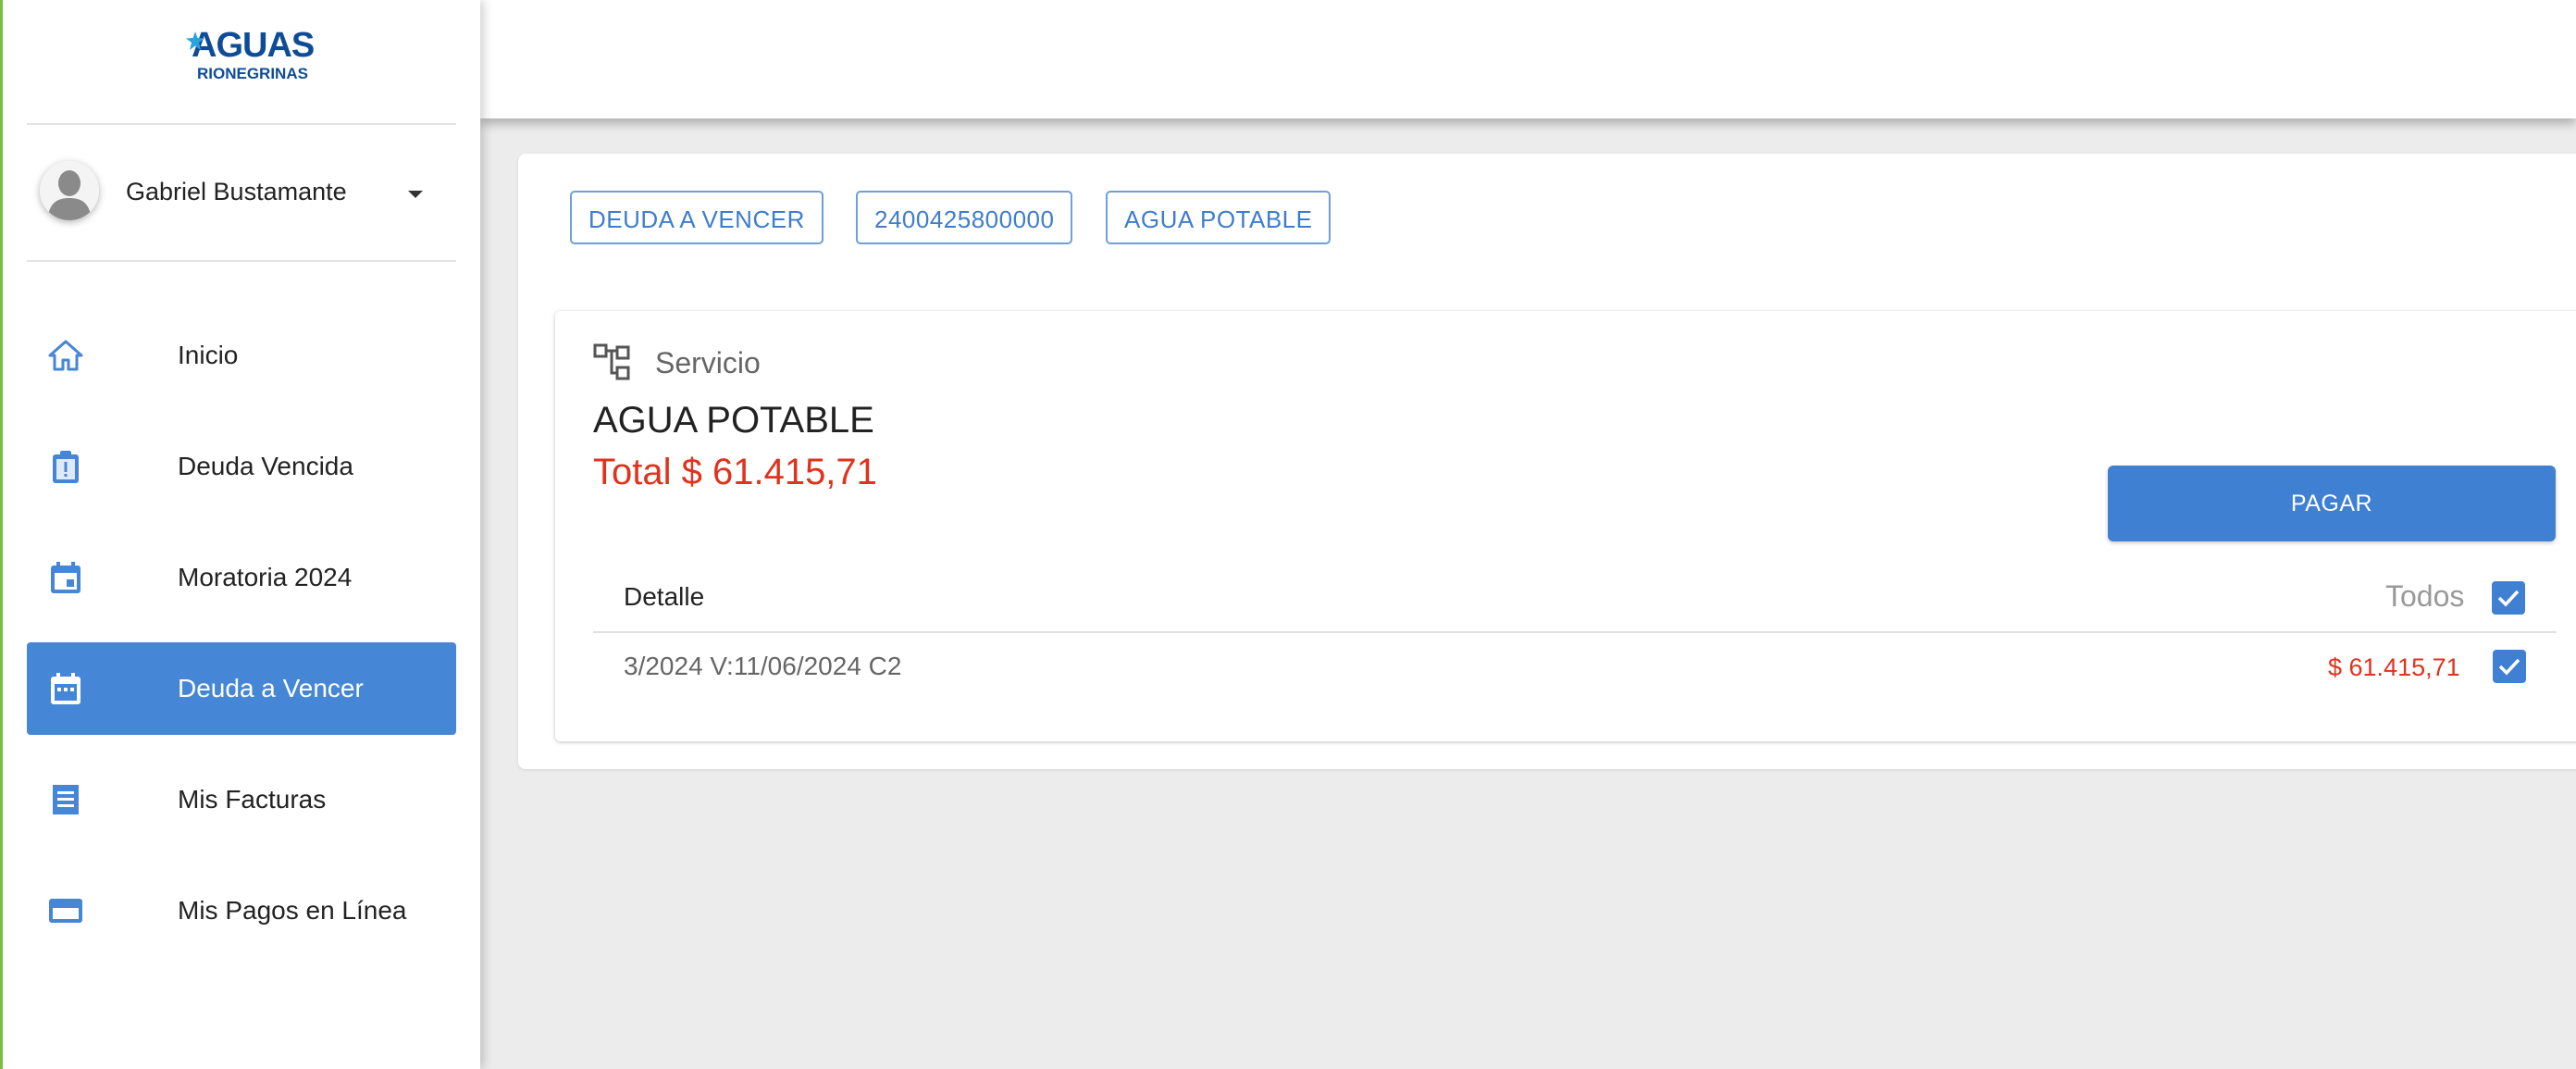 This screenshot has height=1069, width=2576. I want to click on brand-logo: AGUAS RIONEGRINAS, so click(250, 54).